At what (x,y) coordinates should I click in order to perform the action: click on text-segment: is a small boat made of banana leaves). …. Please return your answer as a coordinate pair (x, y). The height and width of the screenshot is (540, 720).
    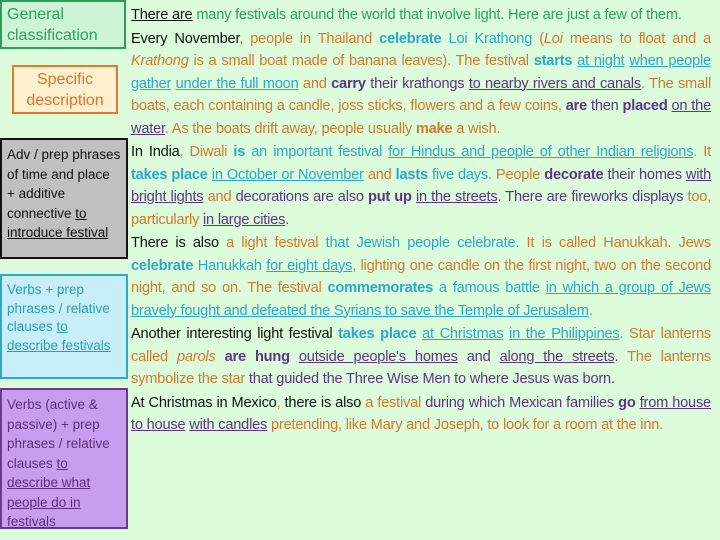
    Looking at the image, I should click on (361, 61).